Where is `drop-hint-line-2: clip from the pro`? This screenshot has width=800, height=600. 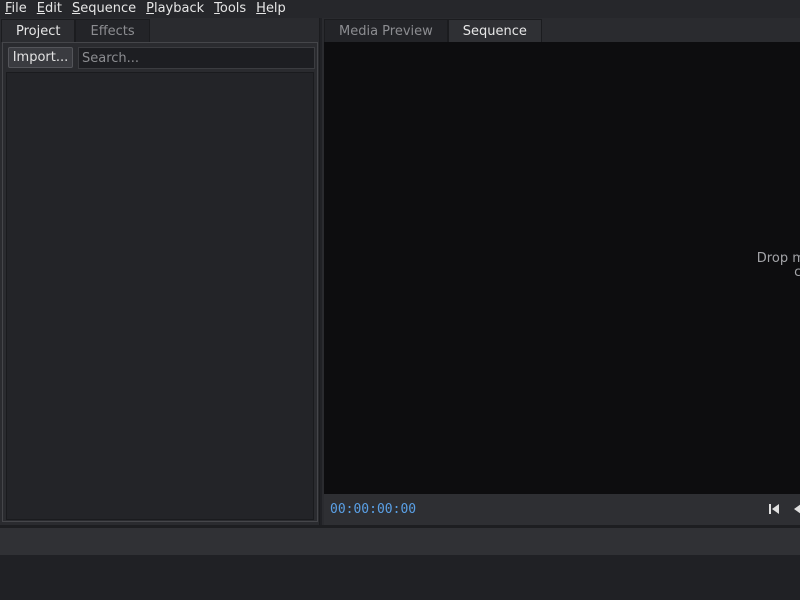 drop-hint-line-2: clip from the pro is located at coordinates (797, 272).